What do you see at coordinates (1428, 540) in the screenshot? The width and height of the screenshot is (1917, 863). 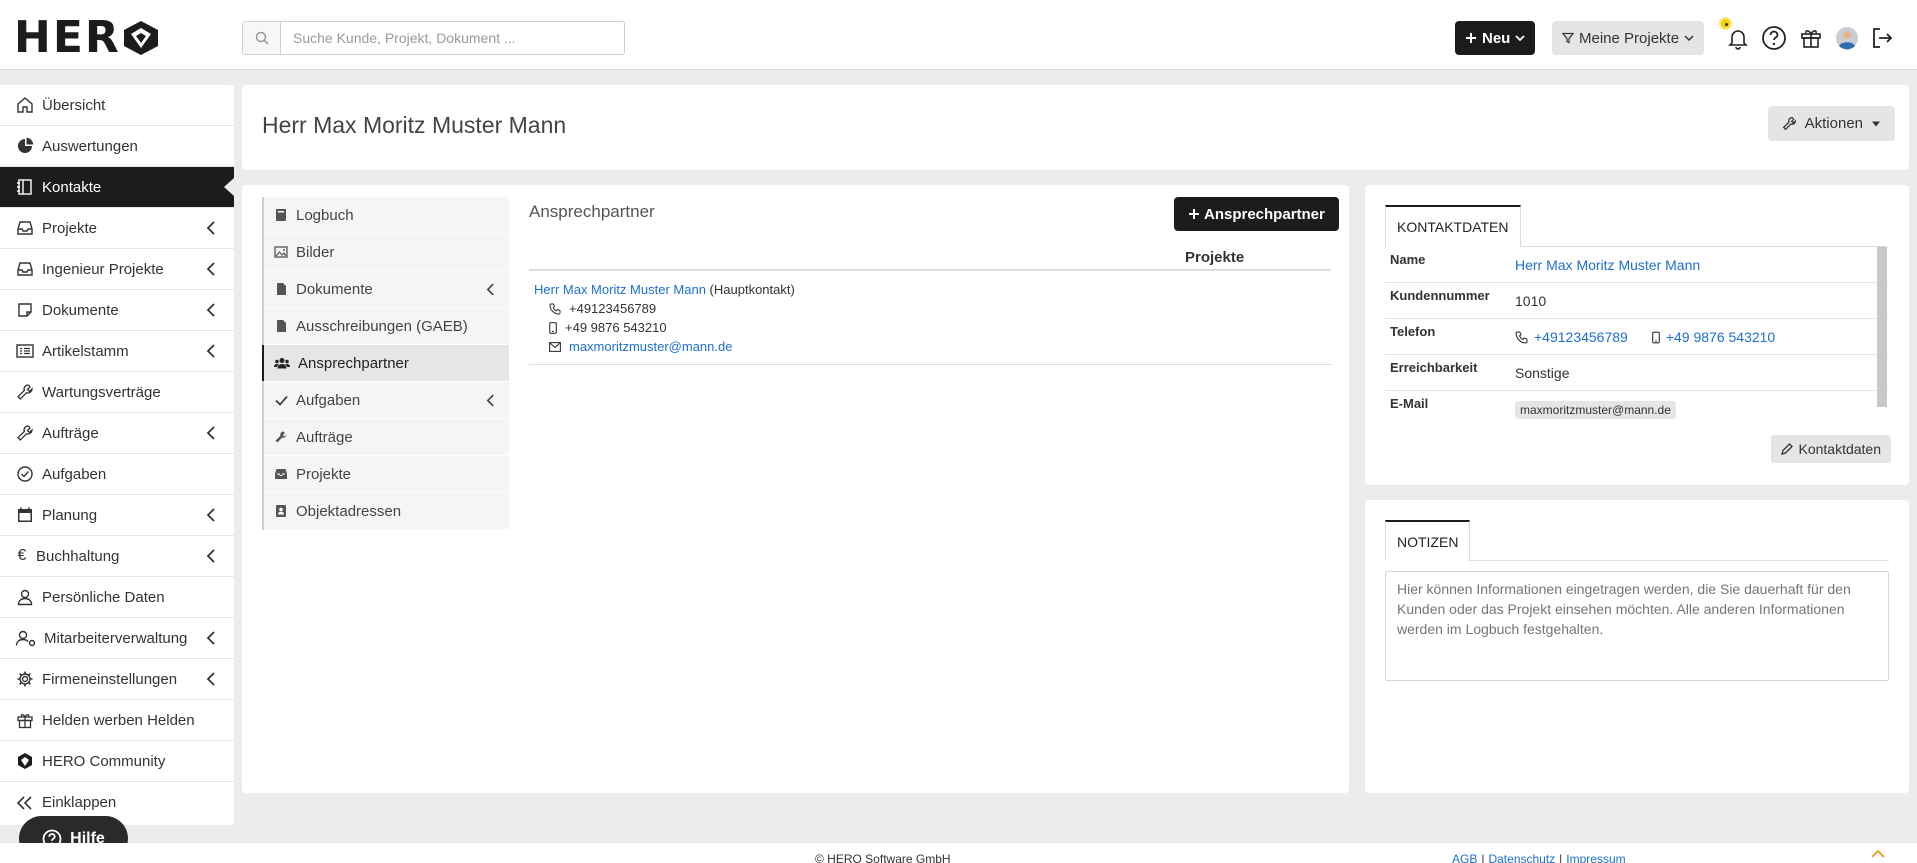 I see `tab-notizen: NOTIZEN` at bounding box center [1428, 540].